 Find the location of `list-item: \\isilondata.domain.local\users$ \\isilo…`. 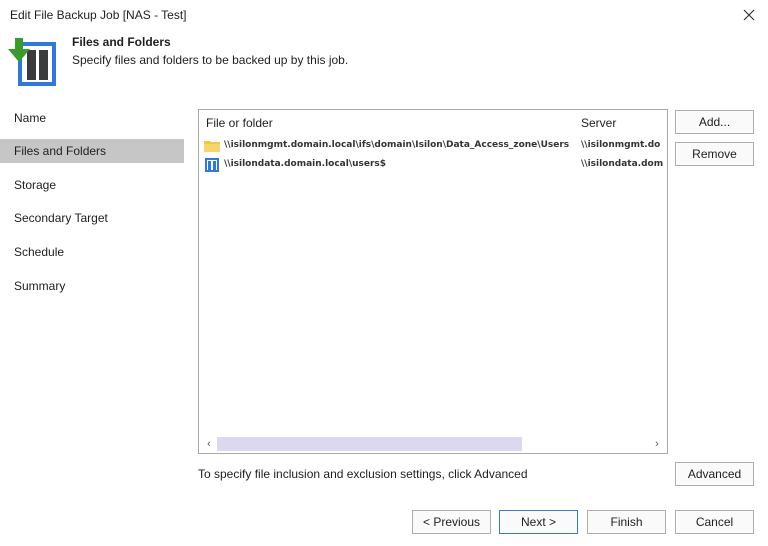

list-item: \\isilondata.domain.local\users$ \\isilo… is located at coordinates (435, 165).